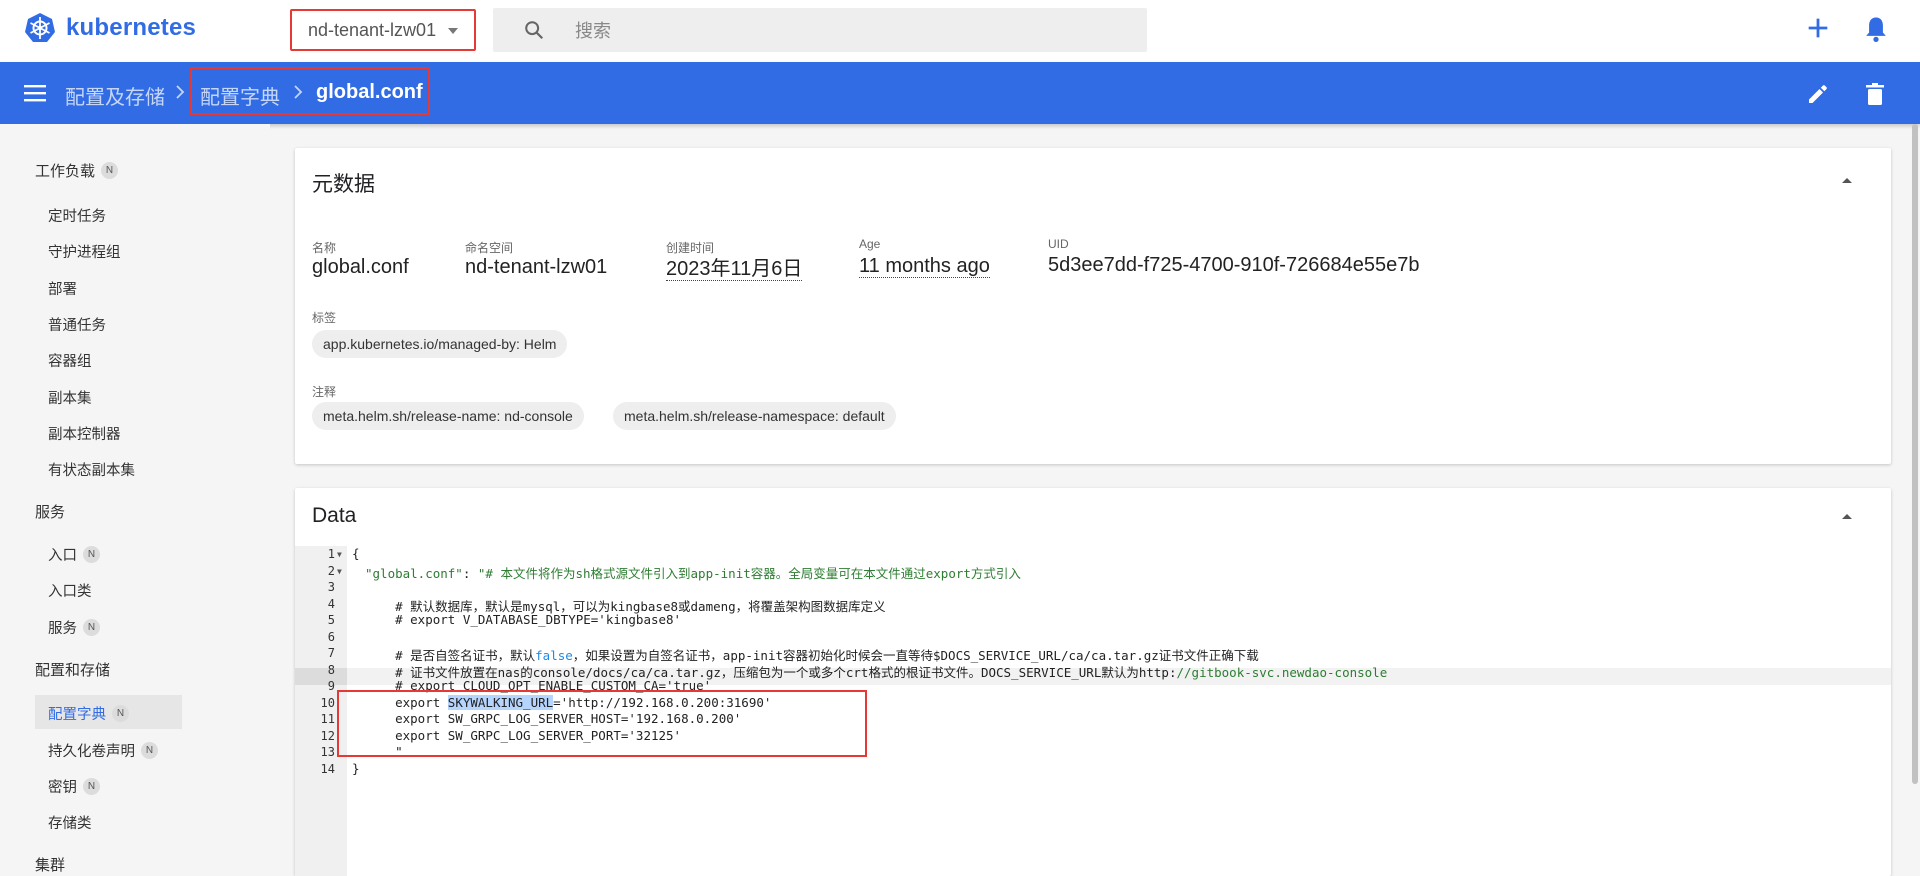 The width and height of the screenshot is (1920, 876). What do you see at coordinates (523, 619) in the screenshot?
I see `code-line: # export V_DATABASE_DBTYPE='kingbase8'` at bounding box center [523, 619].